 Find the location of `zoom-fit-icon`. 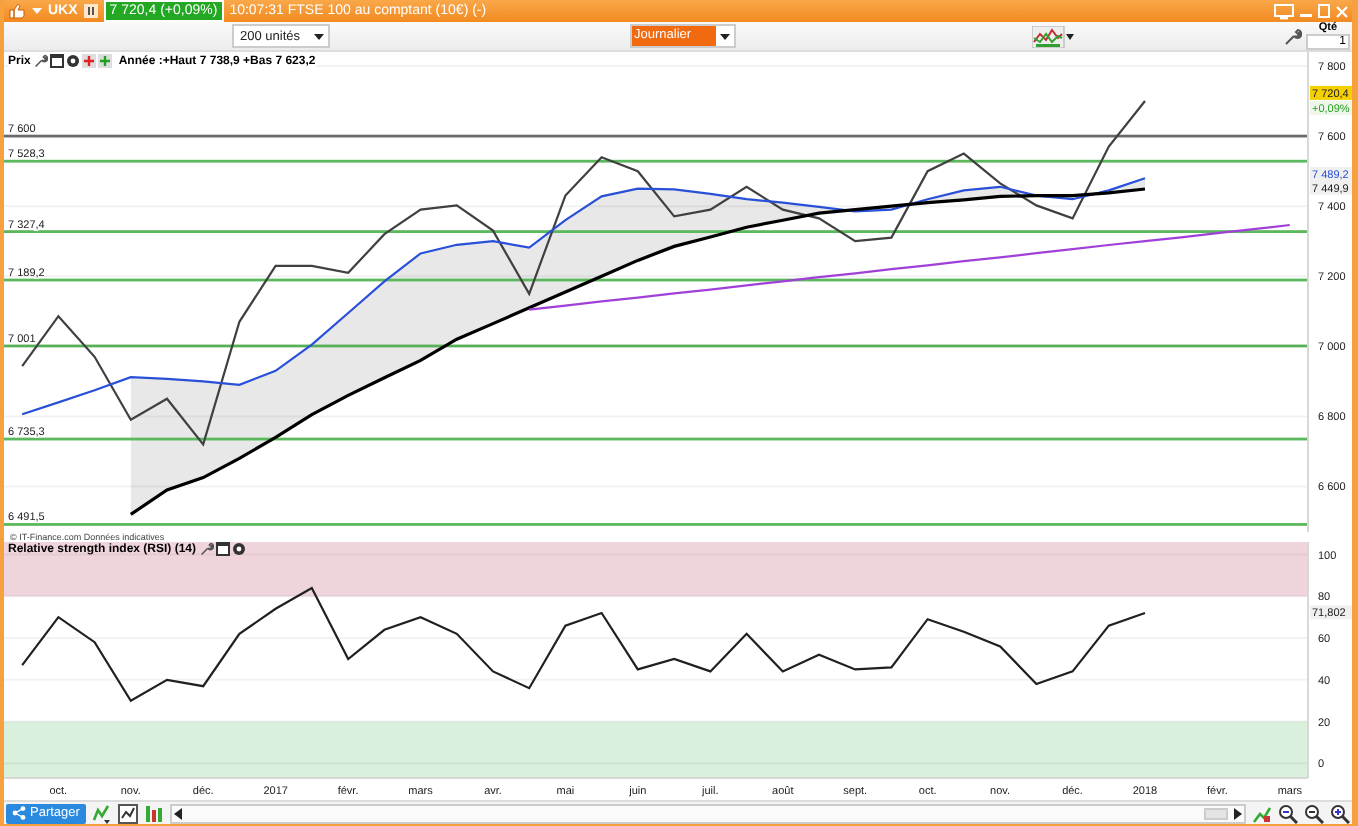

zoom-fit-icon is located at coordinates (1288, 813).